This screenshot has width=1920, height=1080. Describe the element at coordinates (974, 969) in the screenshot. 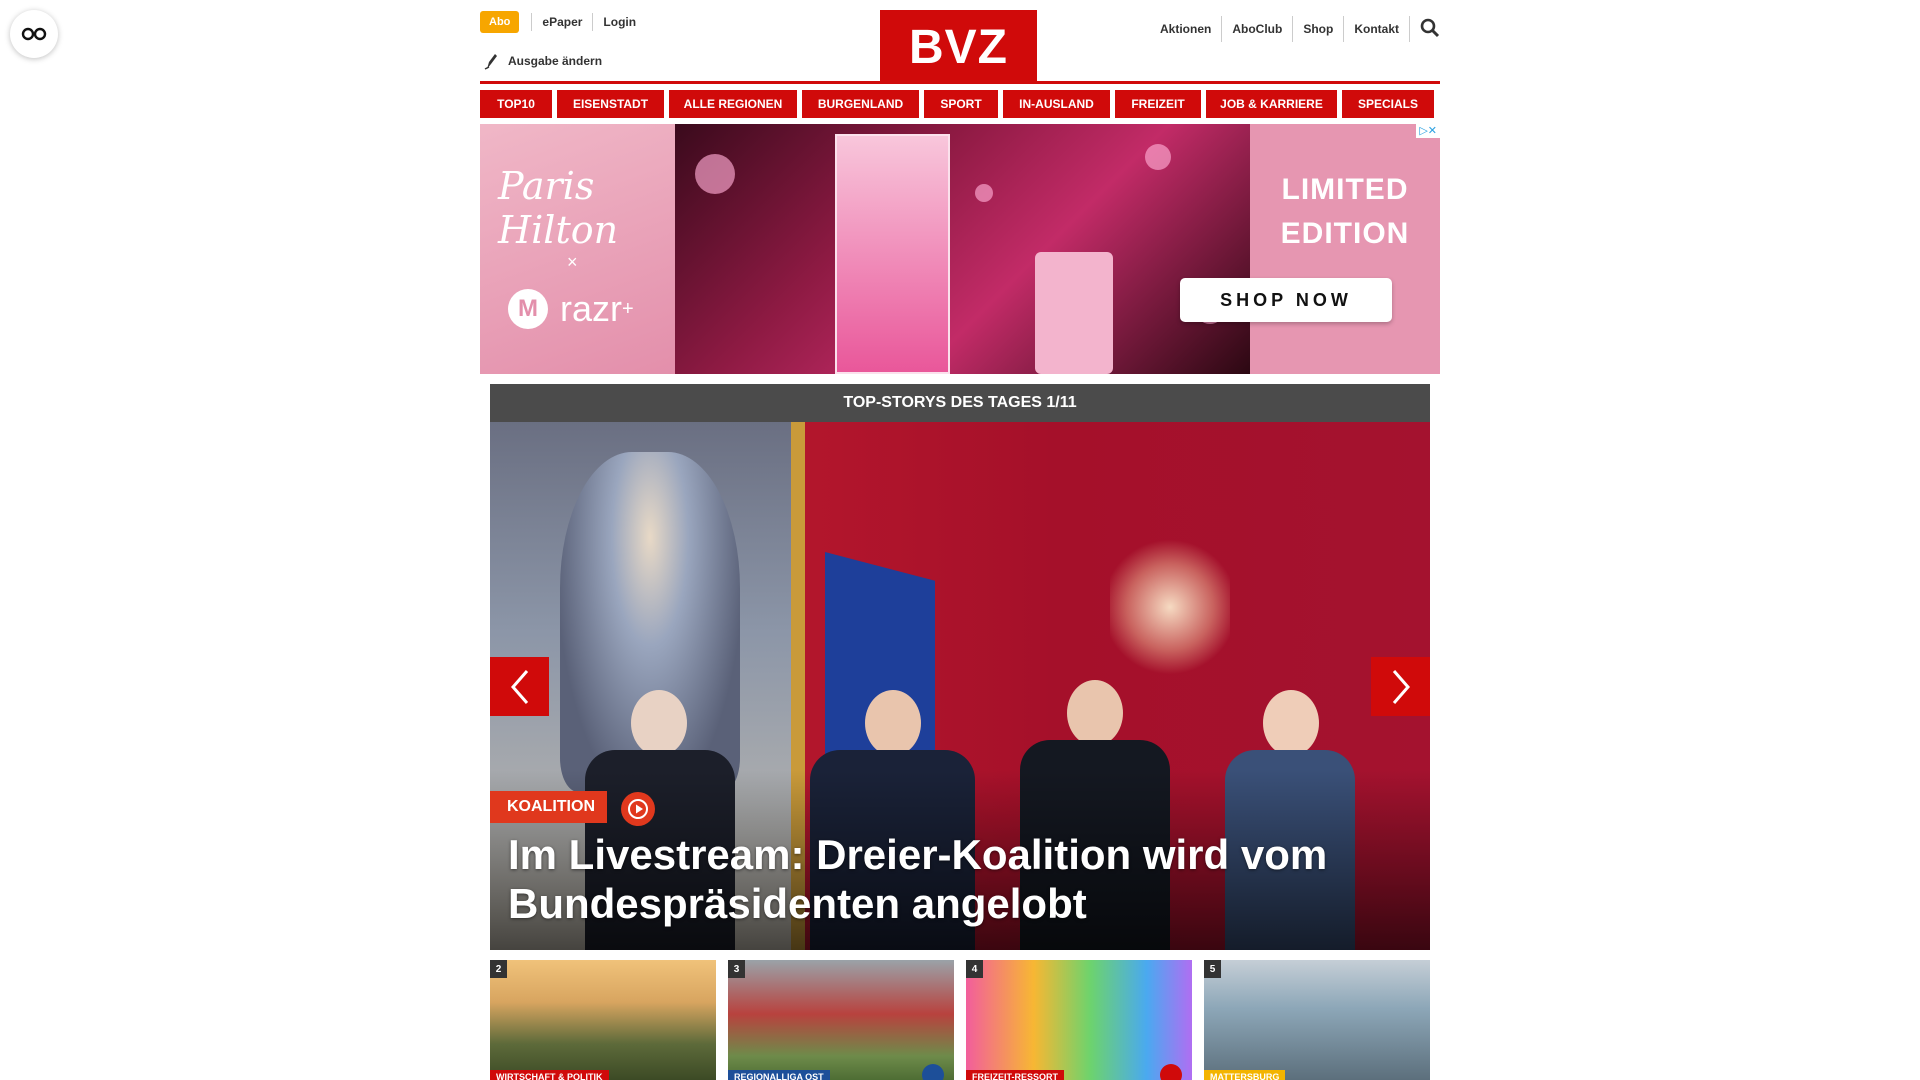

I see `story-number: 4` at that location.